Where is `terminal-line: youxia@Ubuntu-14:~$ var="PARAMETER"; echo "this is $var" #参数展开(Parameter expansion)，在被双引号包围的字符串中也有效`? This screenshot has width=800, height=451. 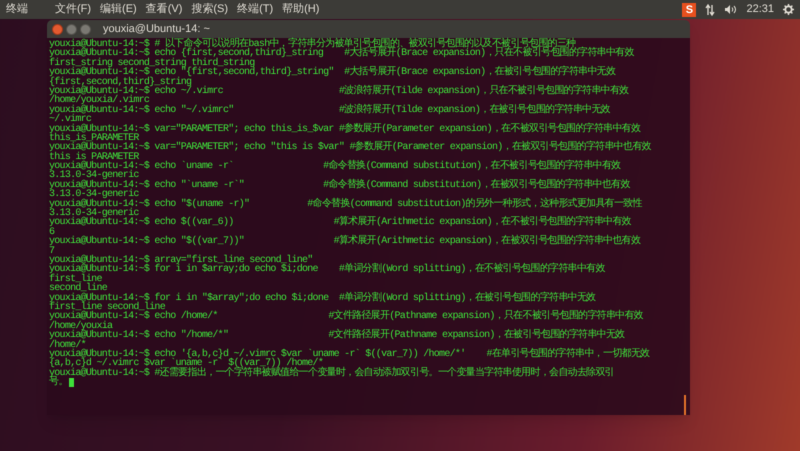
terminal-line: youxia@Ubuntu-14:~$ var="PARAMETER"; echo "this is $var" #参数展开(Parameter expansion)，在被双引号包围的字符串中也有效 is located at coordinates (350, 148).